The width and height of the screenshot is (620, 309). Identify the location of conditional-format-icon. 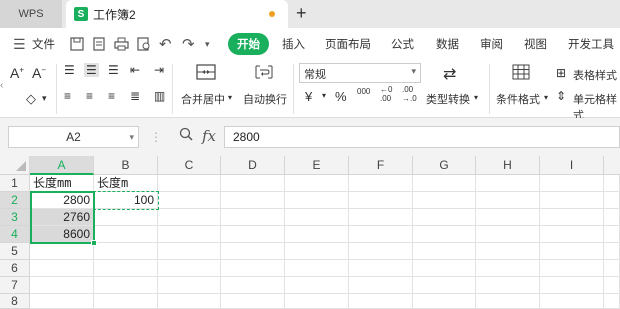
(521, 73).